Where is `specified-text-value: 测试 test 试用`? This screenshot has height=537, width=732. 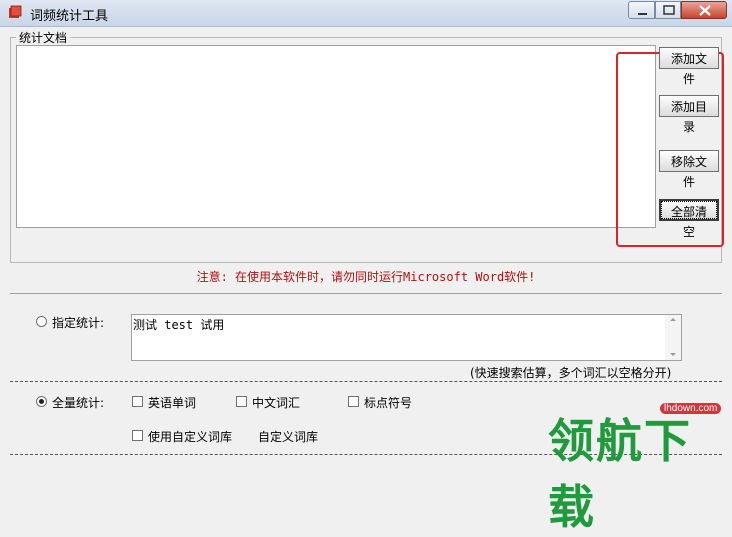 specified-text-value: 测试 test 试用 is located at coordinates (179, 325).